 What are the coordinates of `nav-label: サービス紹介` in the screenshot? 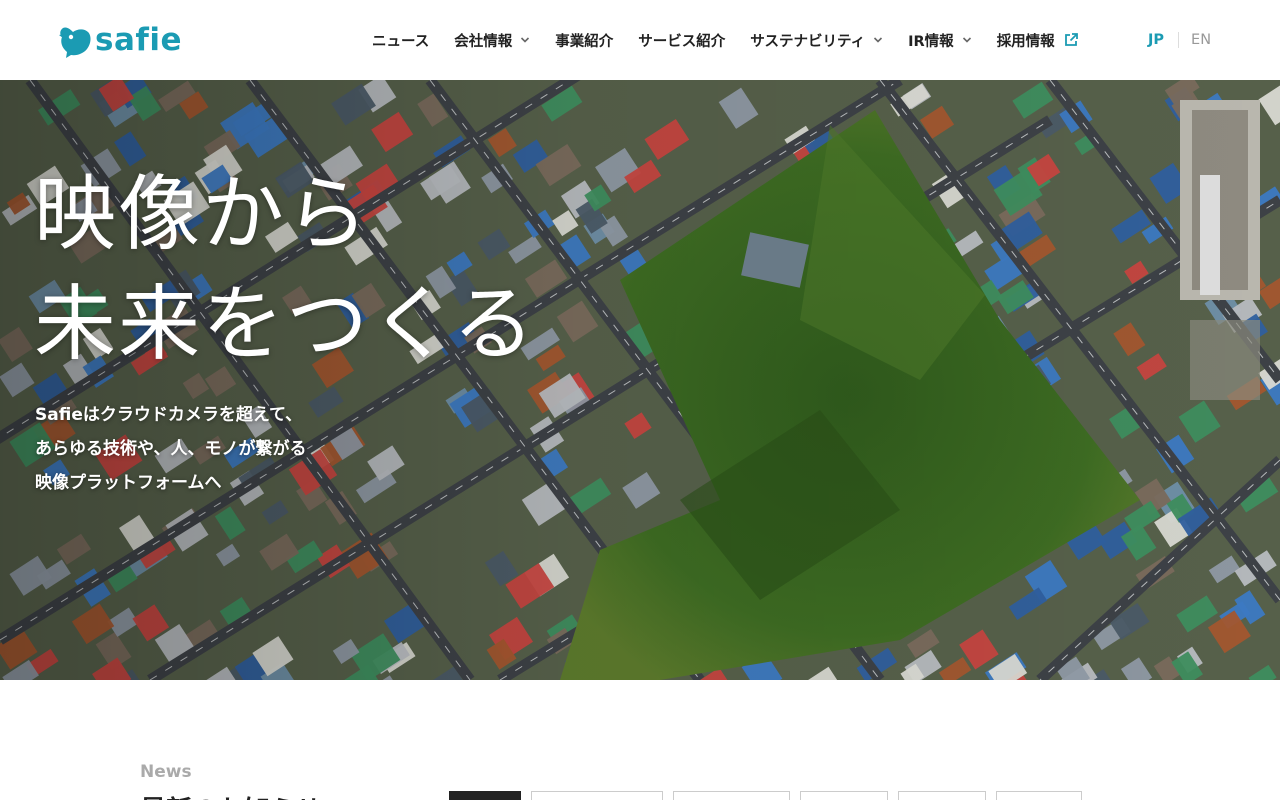 It's located at (682, 41).